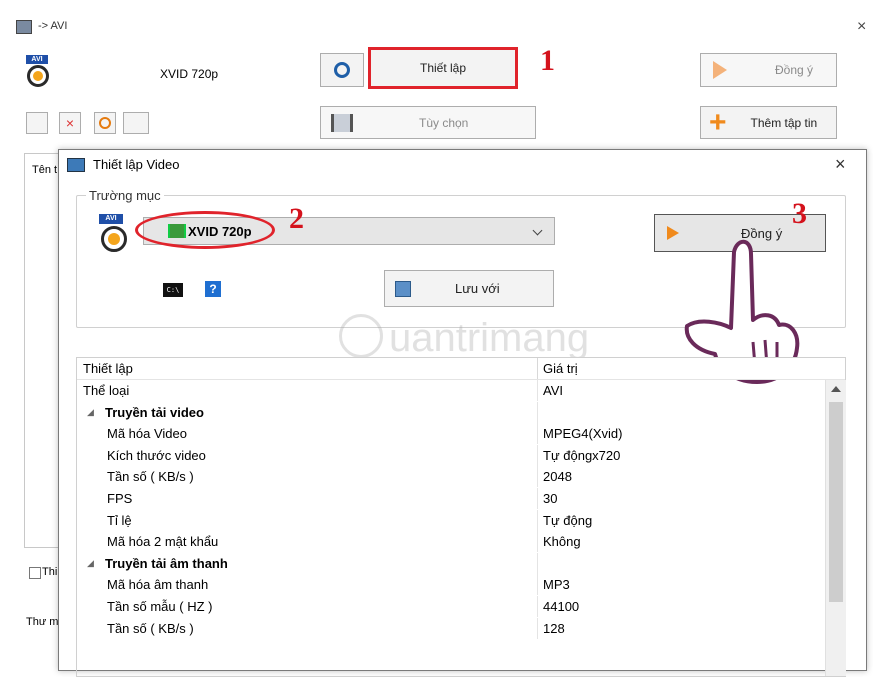  Describe the element at coordinates (451, 434) in the screenshot. I see `table-row: Mã hóa Video MPEG4(Xvid)` at that location.